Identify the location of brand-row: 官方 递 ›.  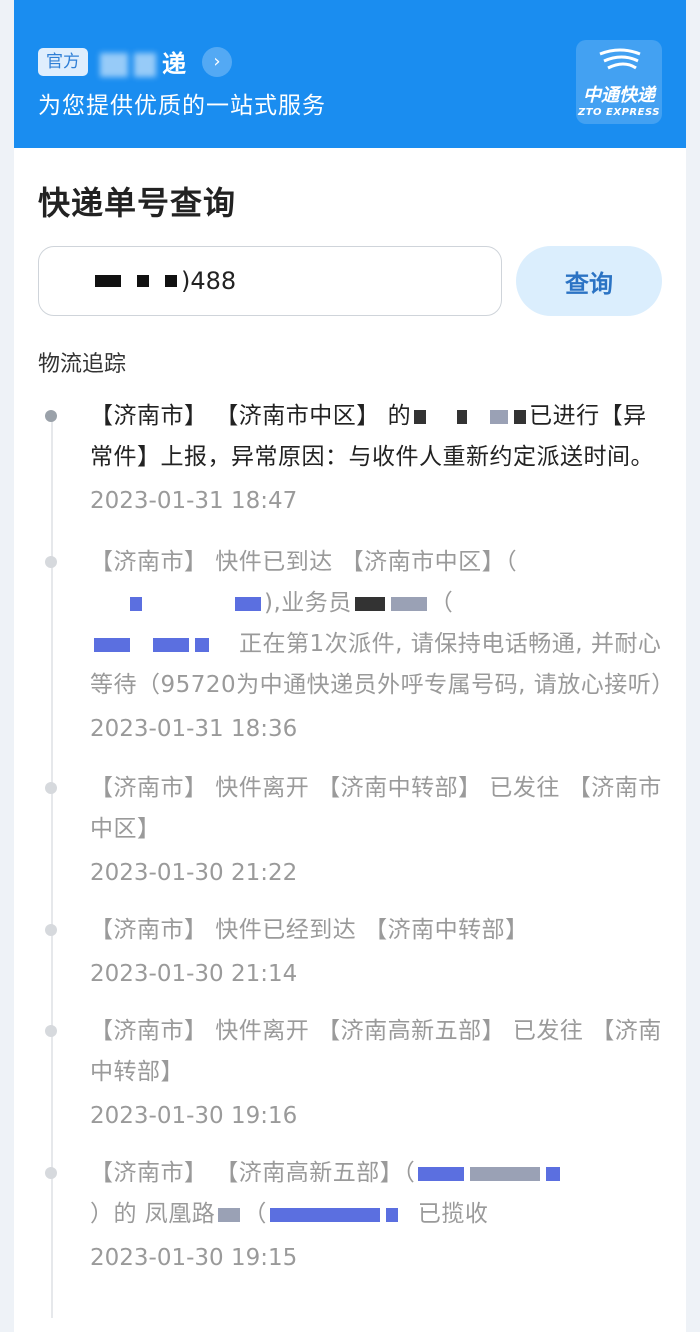
(135, 61).